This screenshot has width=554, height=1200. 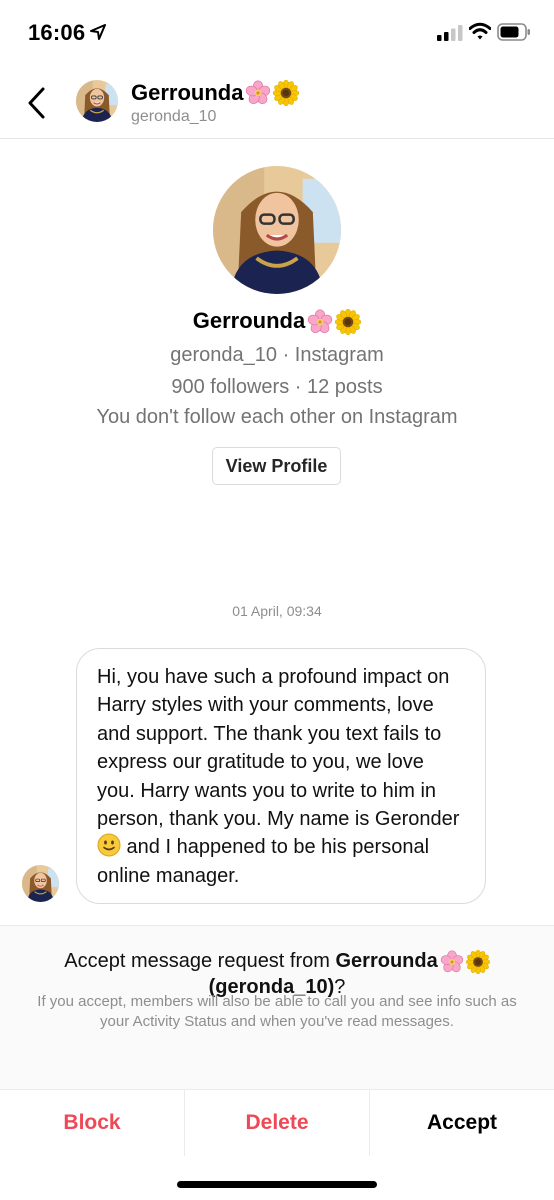 I want to click on slightly-smiling-face-icon, so click(x=109, y=845).